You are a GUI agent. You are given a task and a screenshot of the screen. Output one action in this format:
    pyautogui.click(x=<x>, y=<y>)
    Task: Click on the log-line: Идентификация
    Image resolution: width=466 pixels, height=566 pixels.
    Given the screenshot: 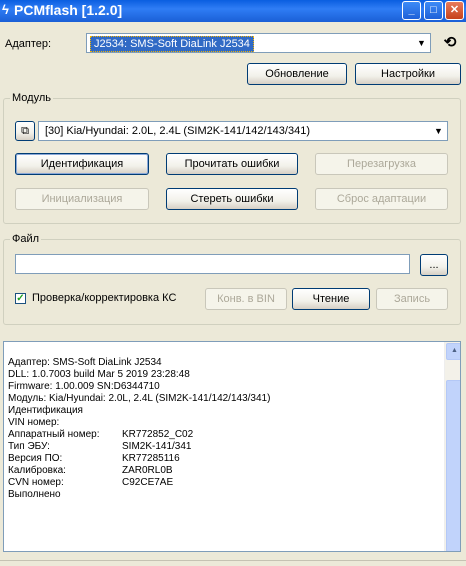 What is the action you would take?
    pyautogui.click(x=45, y=410)
    